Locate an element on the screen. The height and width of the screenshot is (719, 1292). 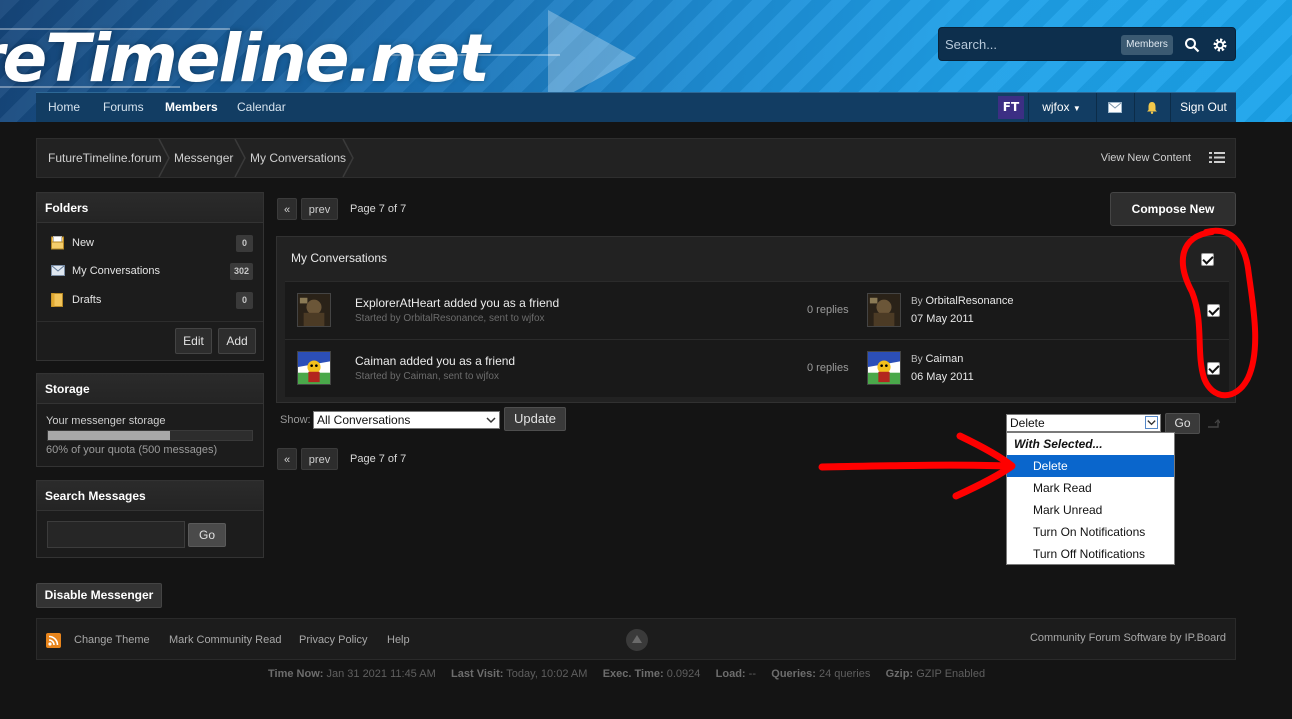
last-poster-link: Caiman is located at coordinates (944, 359).